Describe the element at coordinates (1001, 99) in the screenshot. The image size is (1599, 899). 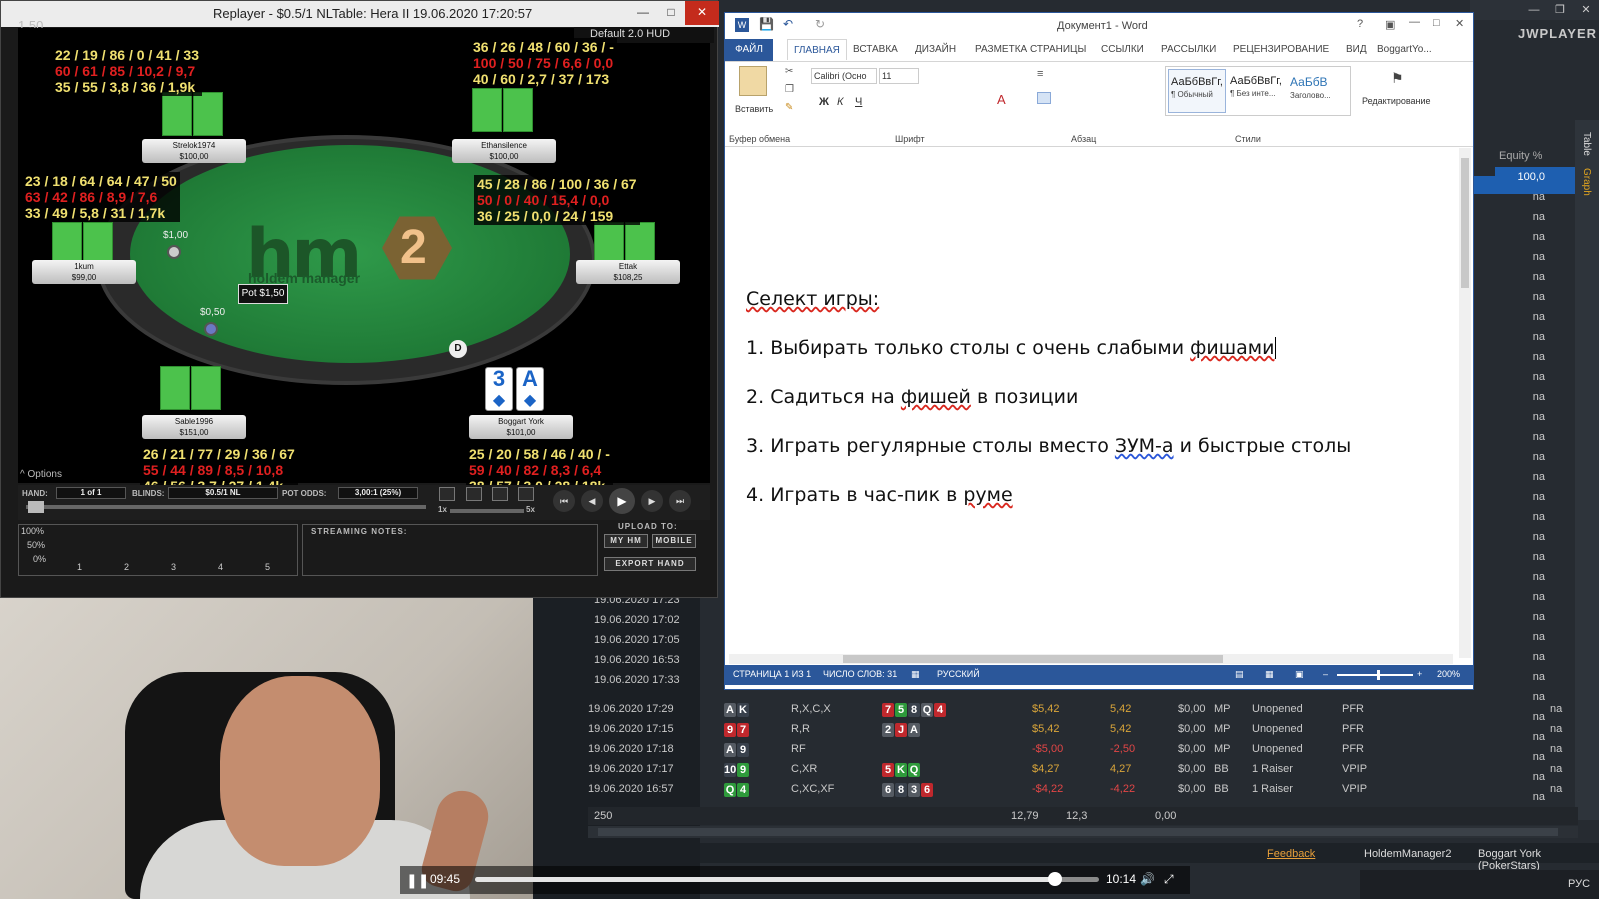
I see `font-color-icon: A` at that location.